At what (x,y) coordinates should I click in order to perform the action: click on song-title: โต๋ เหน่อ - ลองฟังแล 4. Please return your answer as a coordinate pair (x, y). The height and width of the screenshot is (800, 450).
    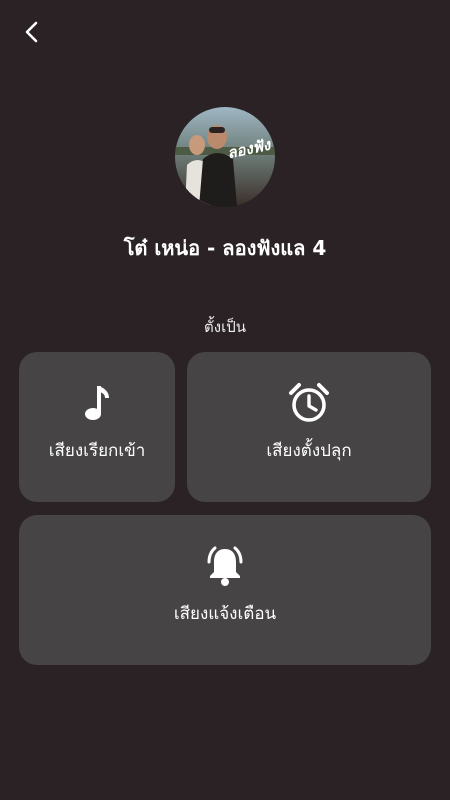
    Looking at the image, I should click on (225, 248).